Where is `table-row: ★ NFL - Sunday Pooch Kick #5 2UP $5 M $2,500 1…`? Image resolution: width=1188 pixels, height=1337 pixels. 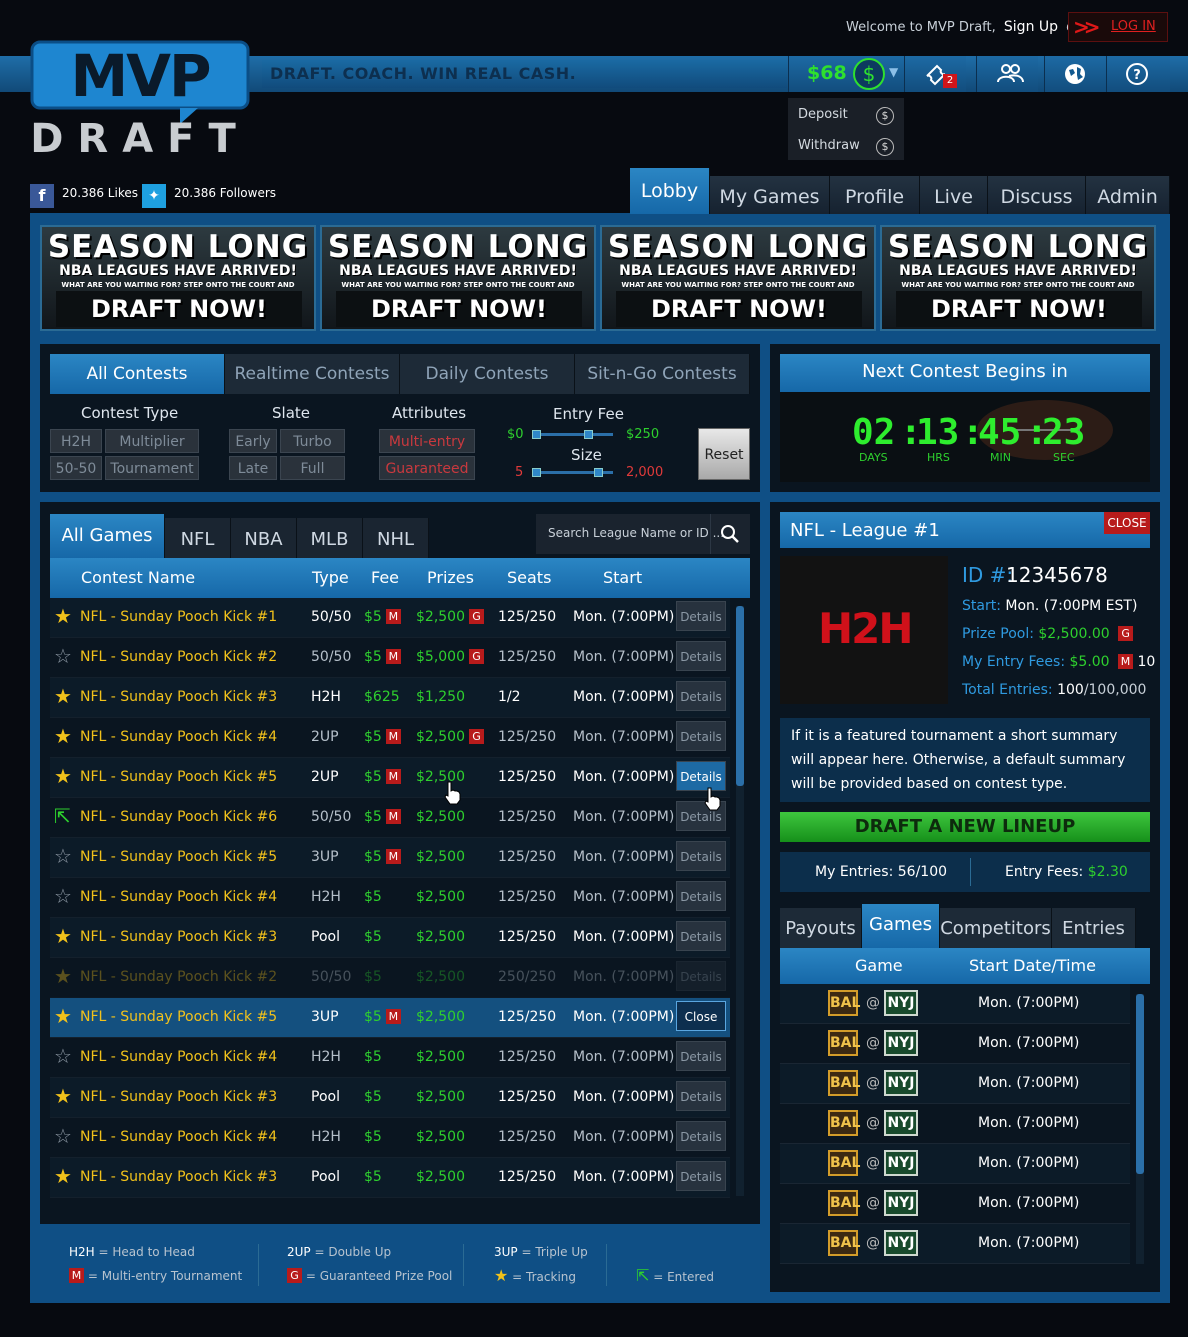
table-row: ★ NFL - Sunday Pooch Kick #5 2UP $5 M $2,500 1… is located at coordinates (390, 778).